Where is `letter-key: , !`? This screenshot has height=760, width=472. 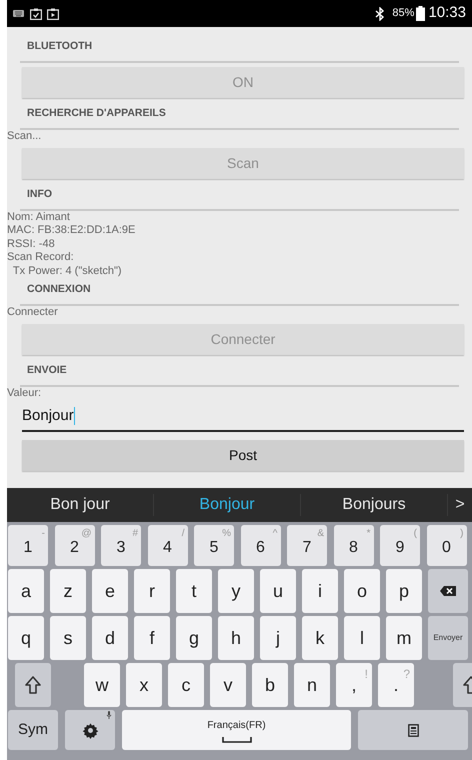
letter-key: , ! is located at coordinates (354, 685).